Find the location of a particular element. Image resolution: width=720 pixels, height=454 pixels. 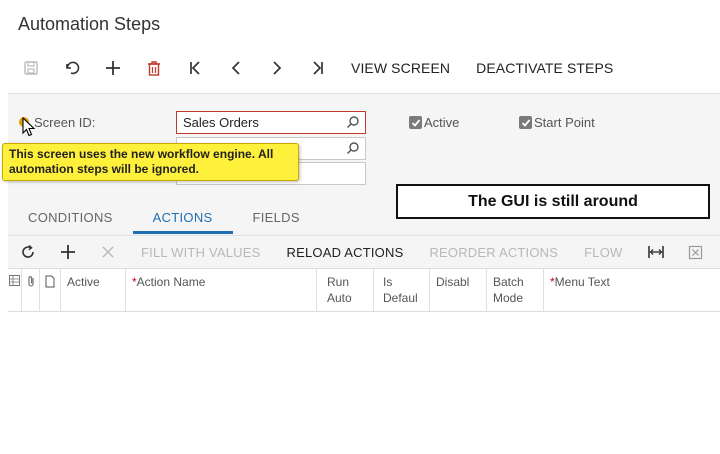

trash-icon is located at coordinates (153, 68).